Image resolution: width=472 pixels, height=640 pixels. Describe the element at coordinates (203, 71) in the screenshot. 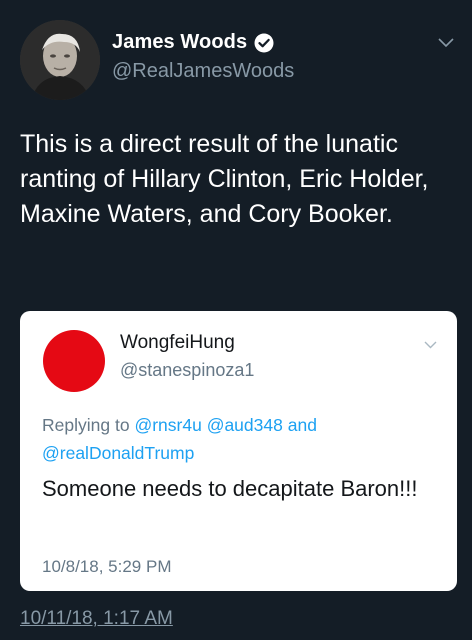

I see `author-handle: @RealJamesWoods` at that location.